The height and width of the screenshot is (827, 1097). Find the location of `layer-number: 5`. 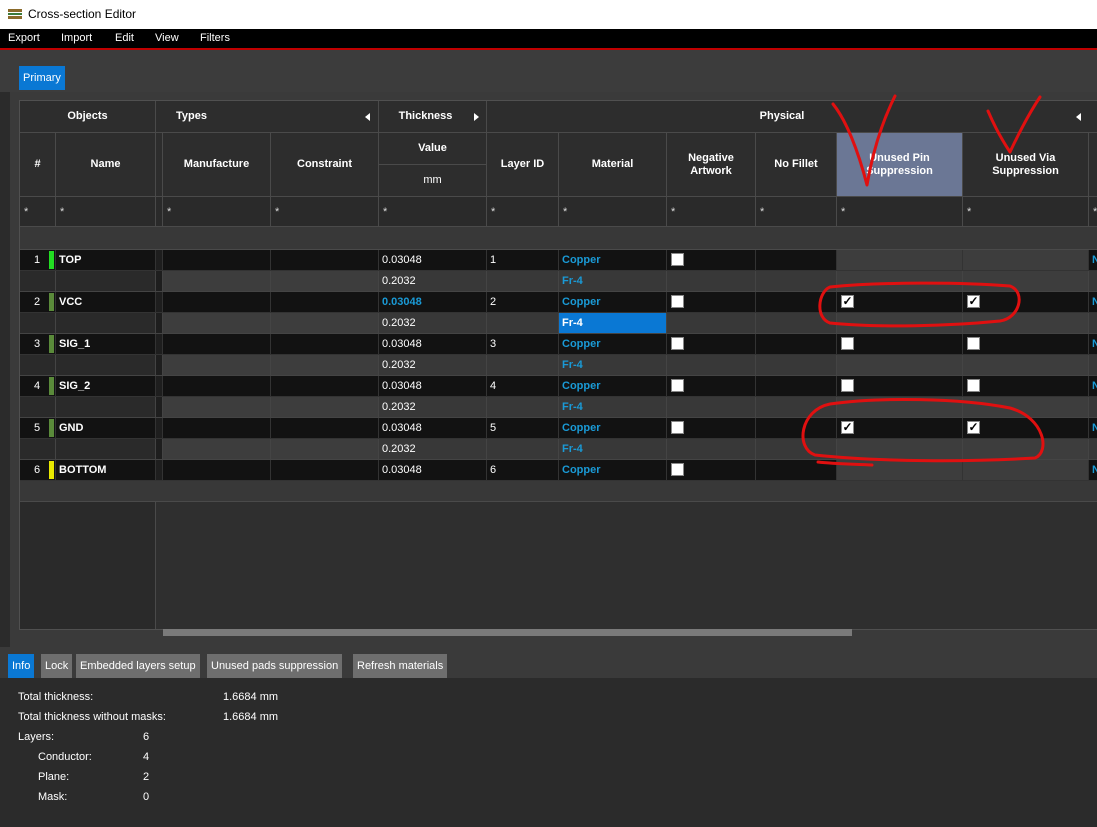

layer-number: 5 is located at coordinates (38, 428).